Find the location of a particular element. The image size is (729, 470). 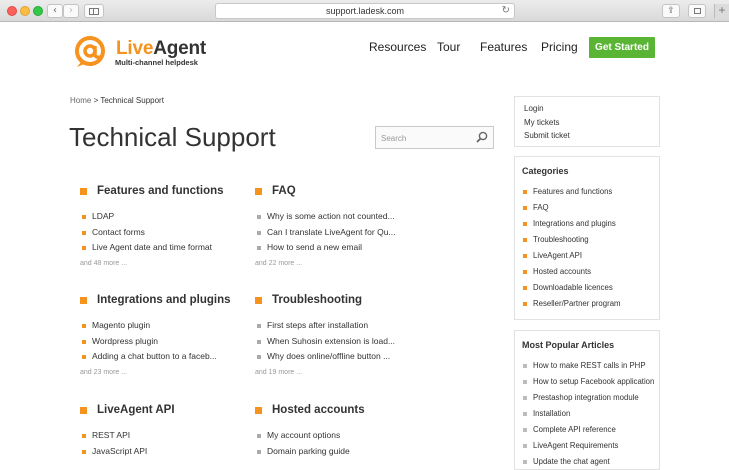

category-title: Features and functions is located at coordinates (160, 191).